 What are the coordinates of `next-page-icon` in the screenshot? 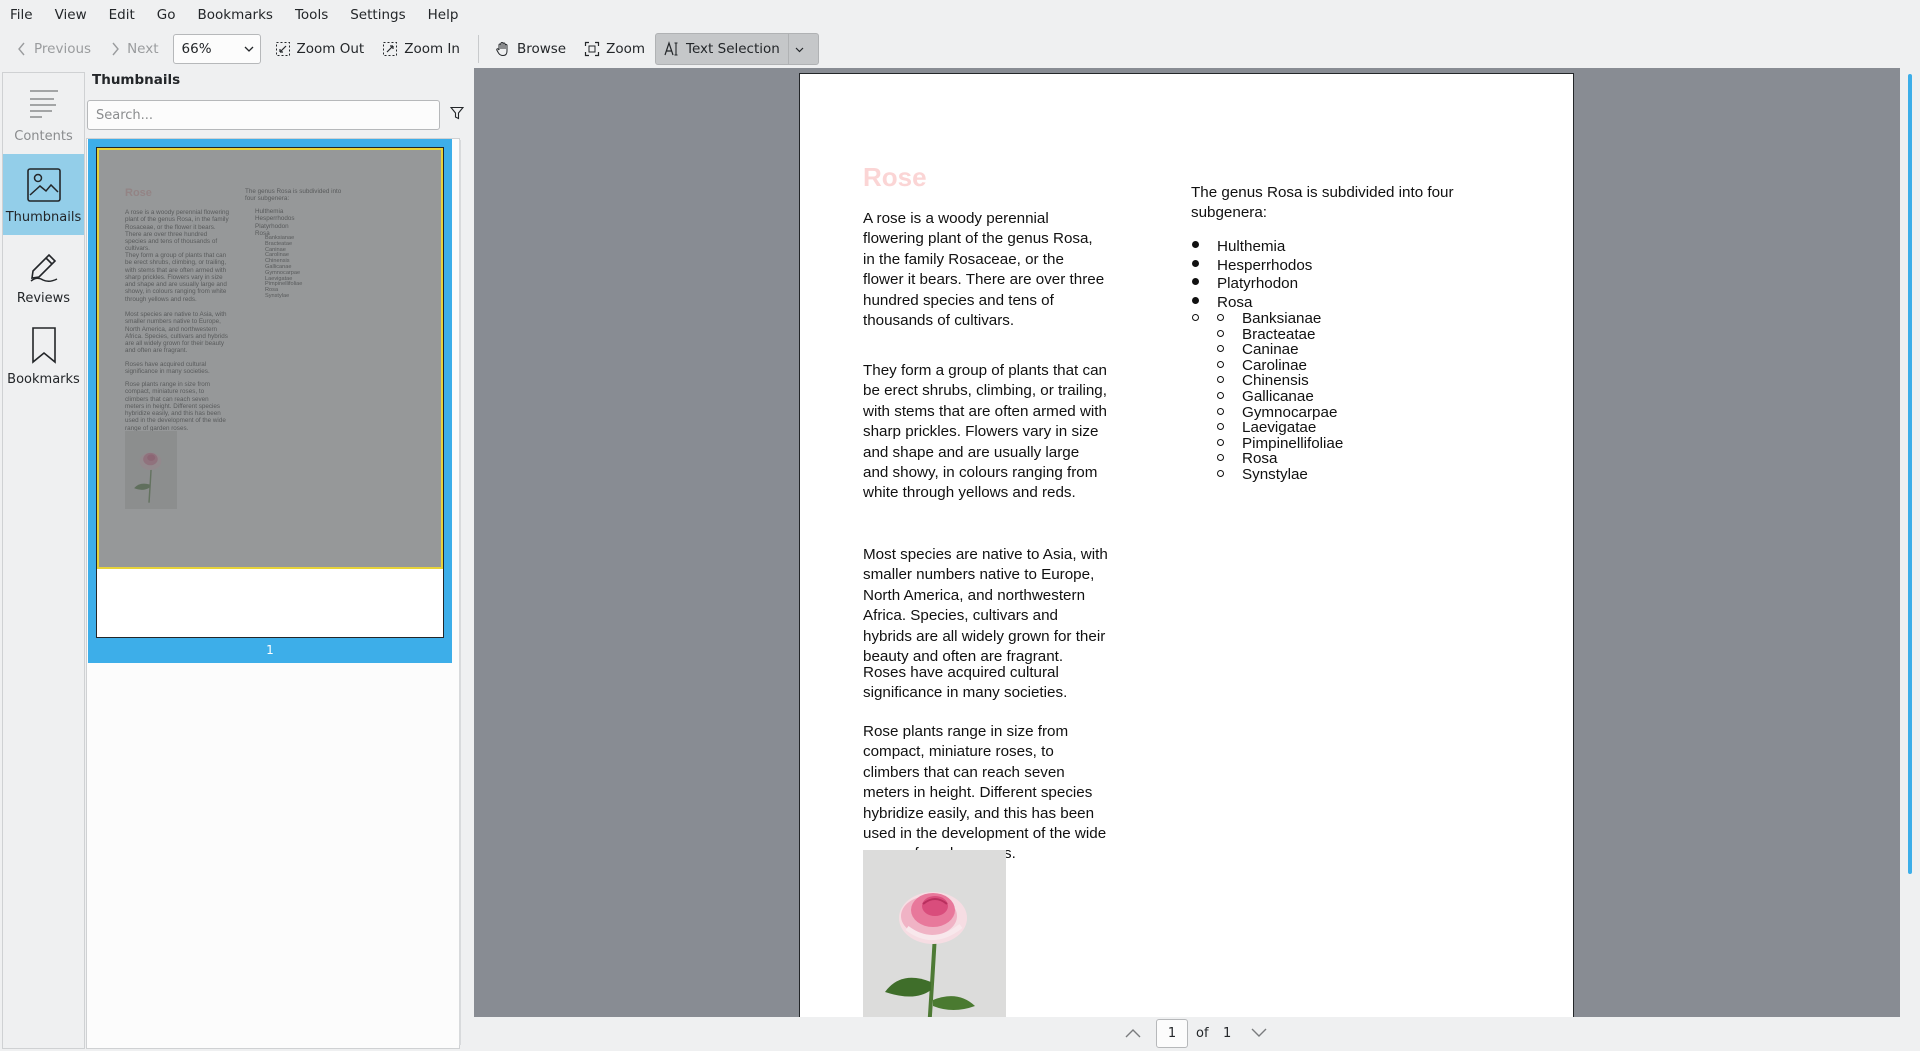 It's located at (1259, 1033).